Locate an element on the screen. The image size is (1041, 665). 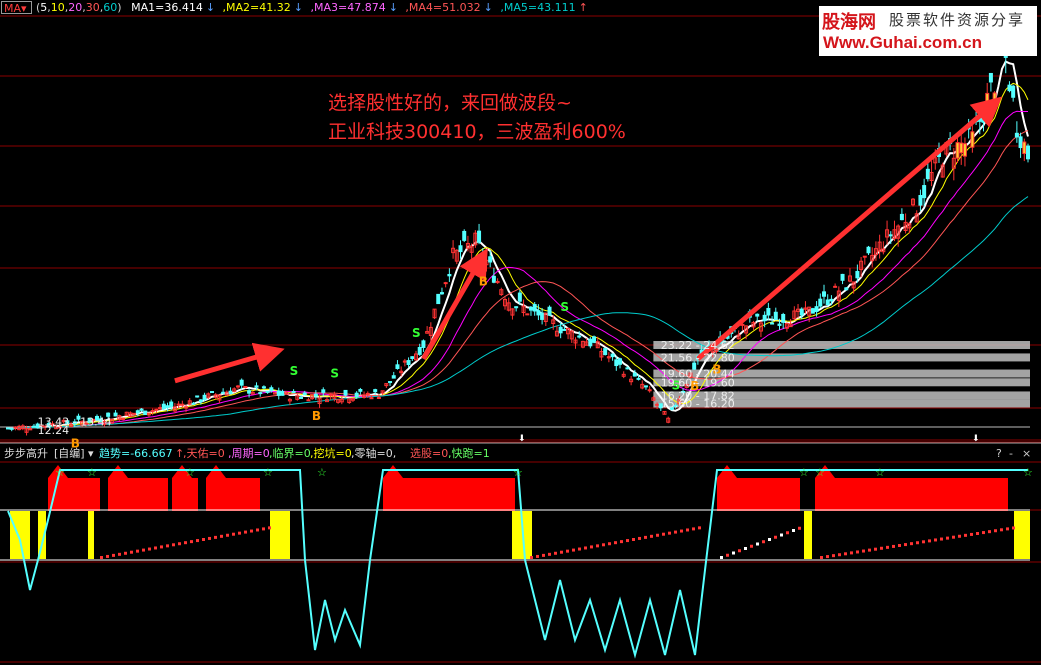
logo-brand: 股海网 is located at coordinates (849, 22).